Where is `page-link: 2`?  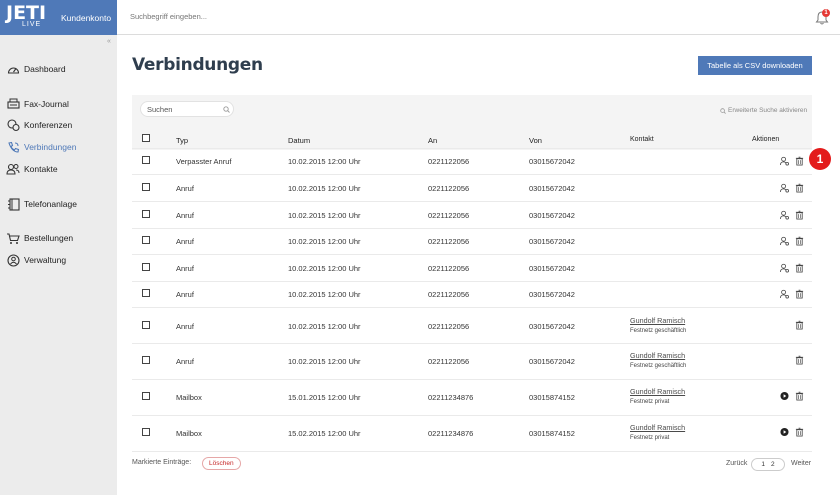 page-link: 2 is located at coordinates (773, 464).